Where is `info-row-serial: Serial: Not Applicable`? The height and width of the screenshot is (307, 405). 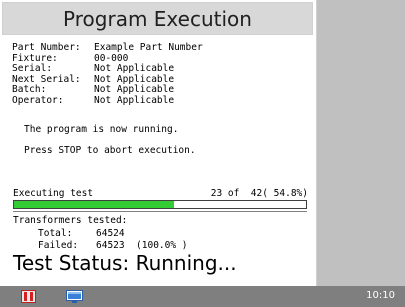 info-row-serial: Serial: Not Applicable is located at coordinates (162, 69).